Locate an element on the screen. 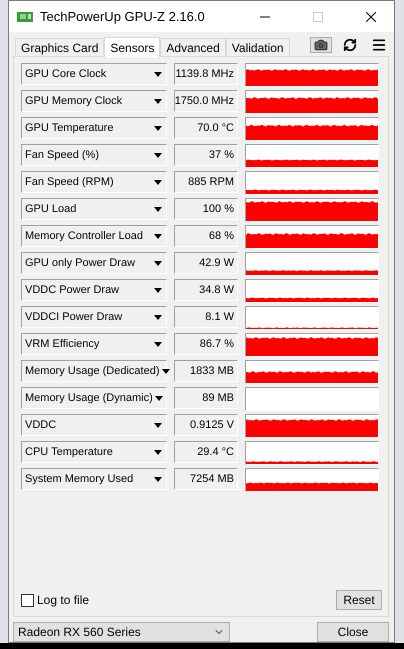 The height and width of the screenshot is (649, 404). sensor-value: 1750.0 MHz is located at coordinates (206, 101).